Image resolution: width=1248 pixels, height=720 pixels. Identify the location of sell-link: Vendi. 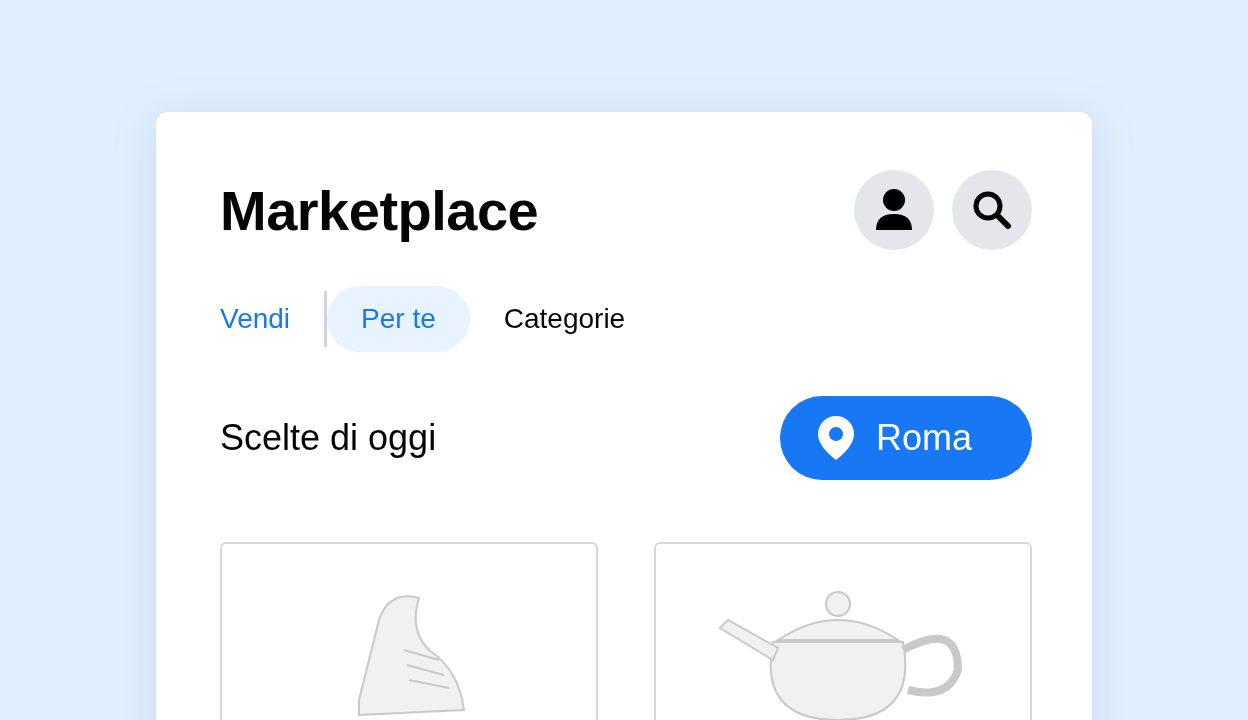
(272, 319).